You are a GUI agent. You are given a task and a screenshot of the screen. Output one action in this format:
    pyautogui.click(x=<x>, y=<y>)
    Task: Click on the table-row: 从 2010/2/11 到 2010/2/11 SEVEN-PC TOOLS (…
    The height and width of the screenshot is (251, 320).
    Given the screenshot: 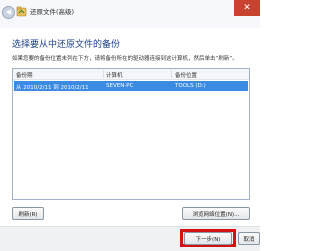 What is the action you would take?
    pyautogui.click(x=131, y=86)
    